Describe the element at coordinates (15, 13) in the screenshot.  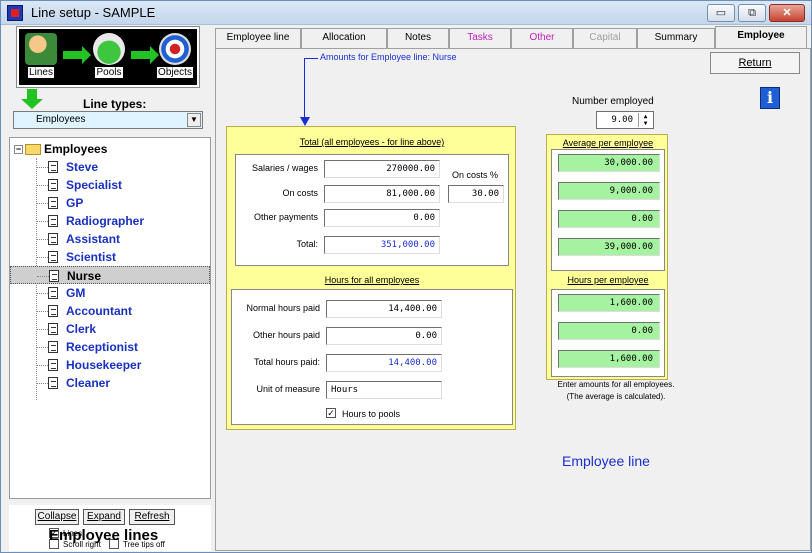
I see `app-icon` at that location.